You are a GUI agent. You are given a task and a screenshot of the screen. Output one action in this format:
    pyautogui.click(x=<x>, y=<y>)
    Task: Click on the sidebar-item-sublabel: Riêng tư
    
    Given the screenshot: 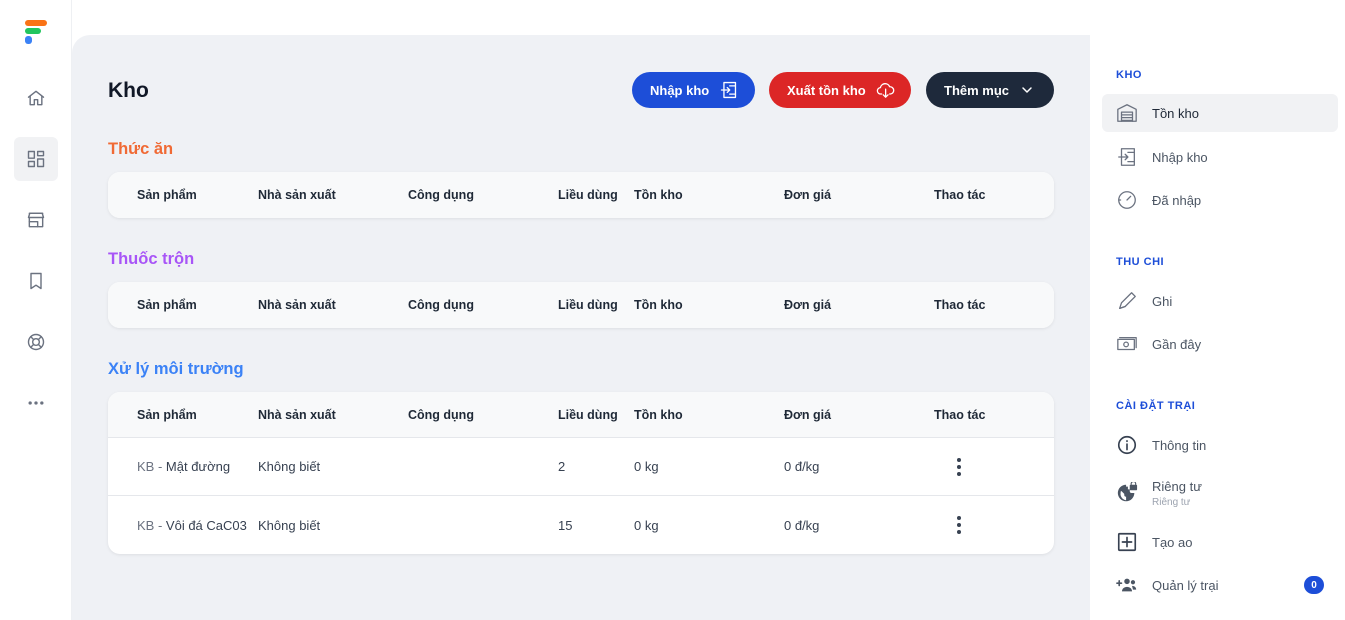 What is the action you would take?
    pyautogui.click(x=1171, y=502)
    